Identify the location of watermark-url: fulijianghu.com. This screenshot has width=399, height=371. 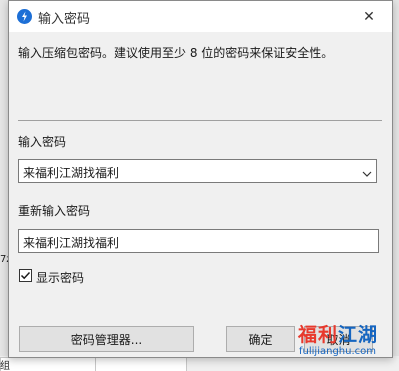
(337, 351).